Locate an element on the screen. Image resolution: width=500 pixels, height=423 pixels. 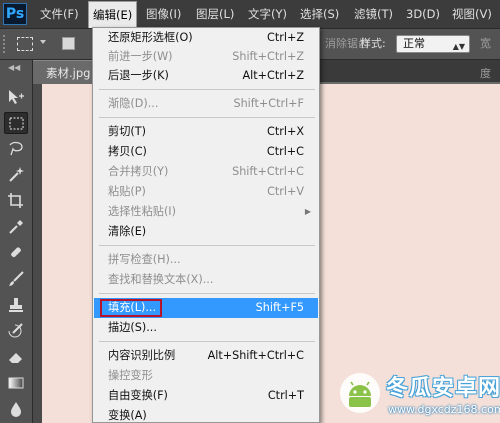
eyedropper-tool-icon is located at coordinates (16, 227).